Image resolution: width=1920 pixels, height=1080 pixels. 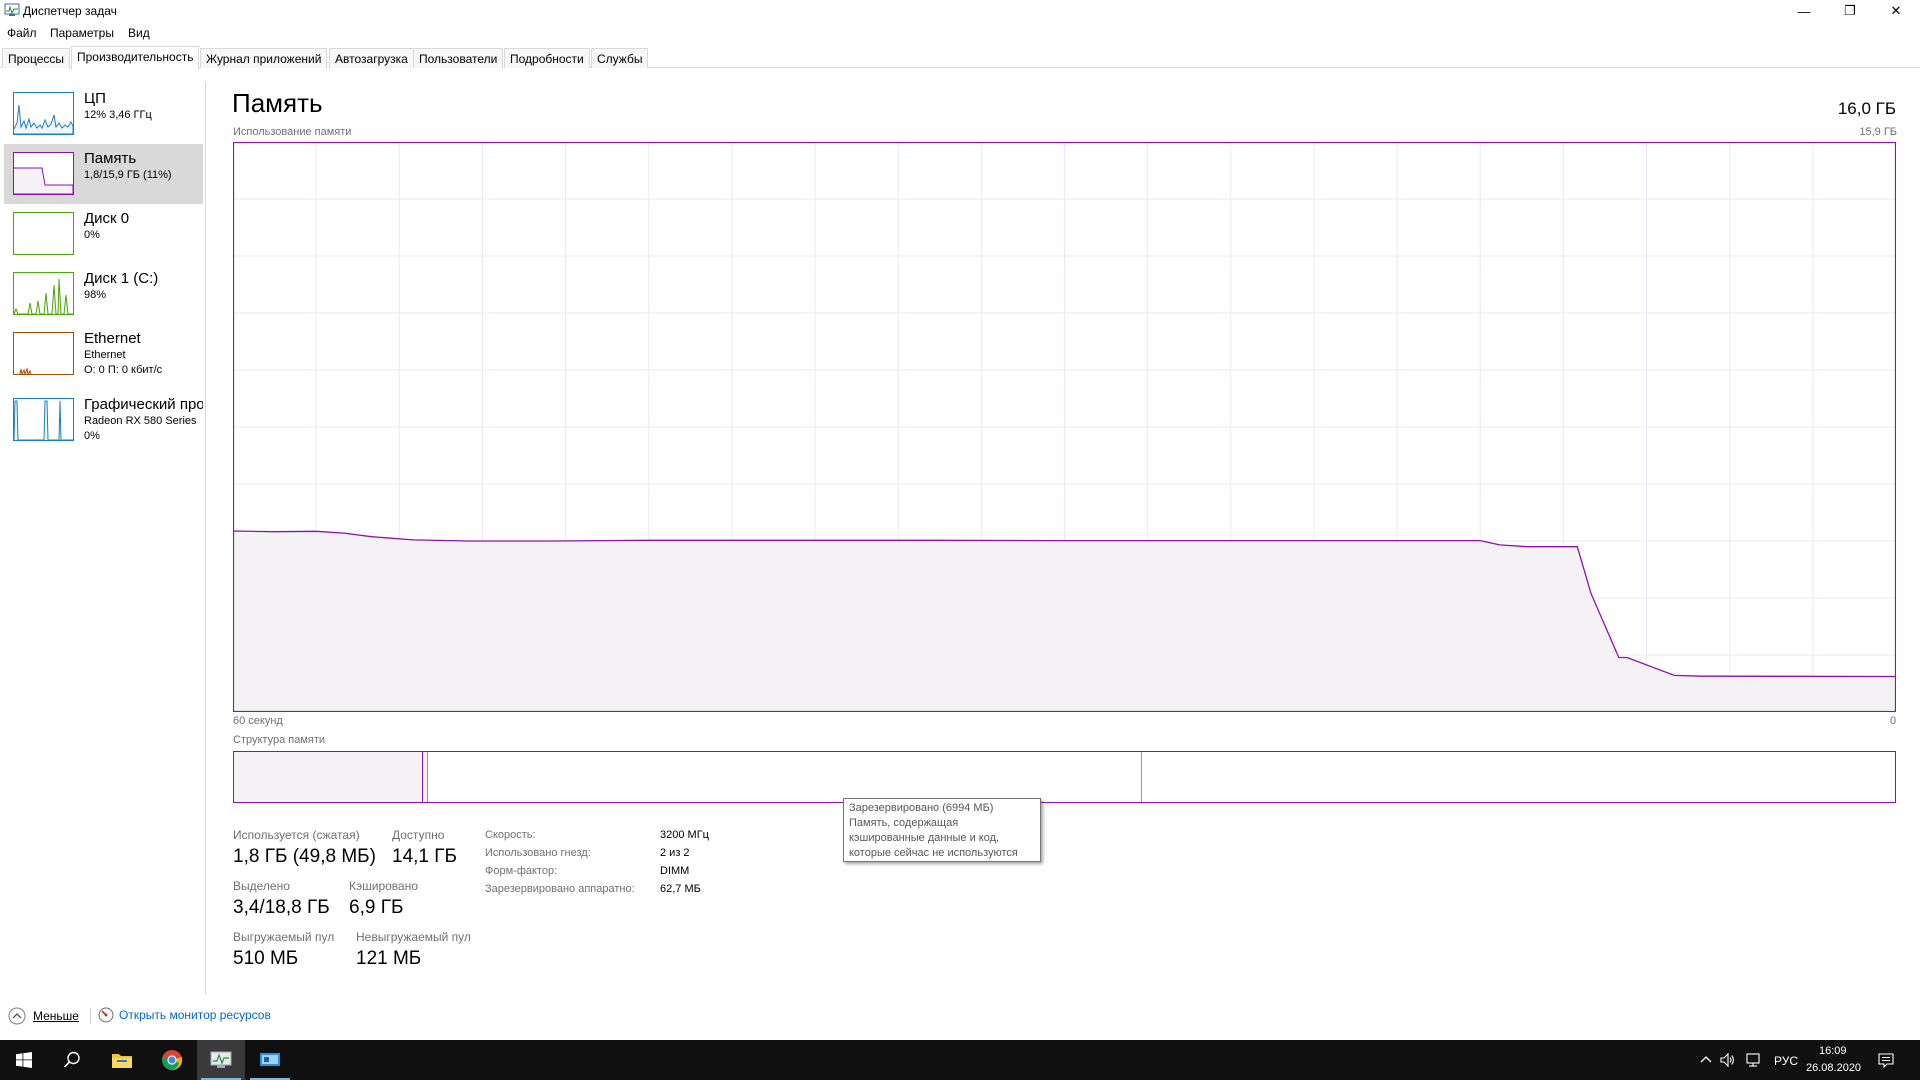 What do you see at coordinates (95, 295) in the screenshot?
I see `sidebar-item-subtitle: 98%` at bounding box center [95, 295].